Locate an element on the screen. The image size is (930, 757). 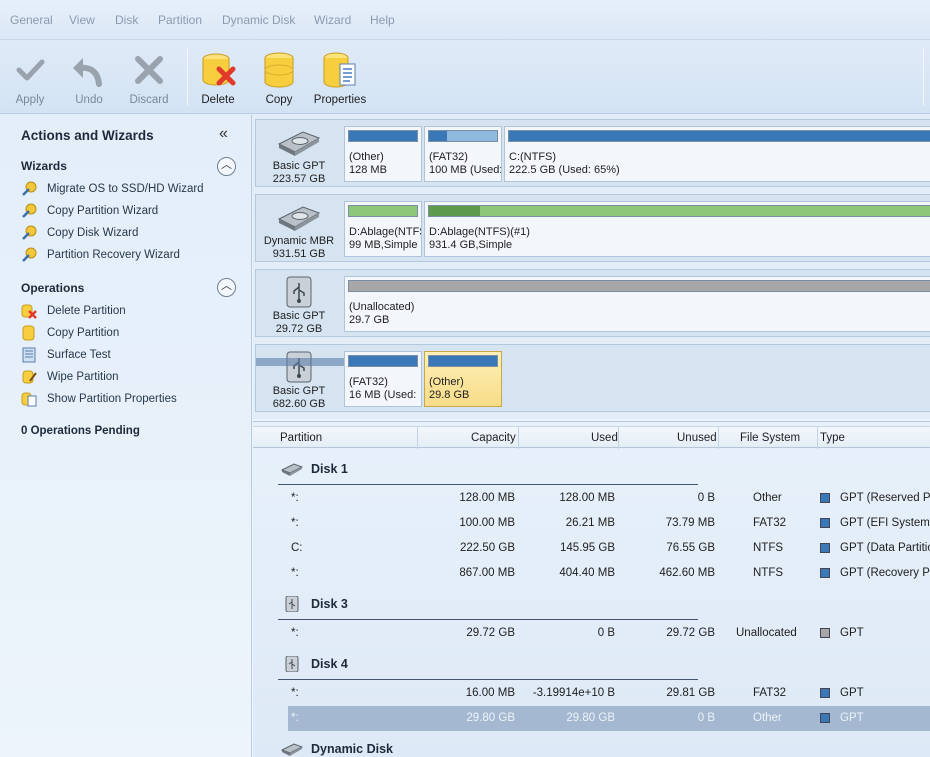
disk-map-row: Basic GPT 29.72 GB (Unallocated) 29.7 GB is located at coordinates (592, 303).